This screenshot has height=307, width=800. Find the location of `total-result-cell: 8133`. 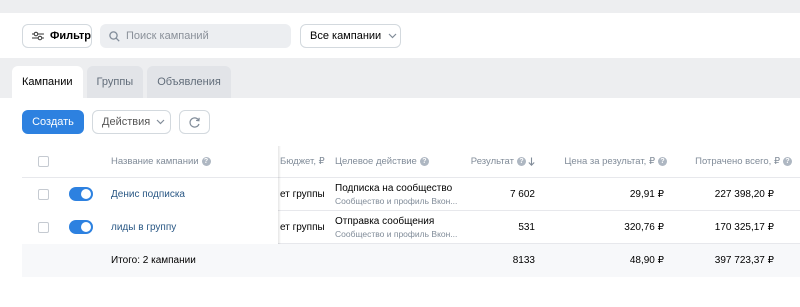

total-result-cell: 8133 is located at coordinates (498, 260).